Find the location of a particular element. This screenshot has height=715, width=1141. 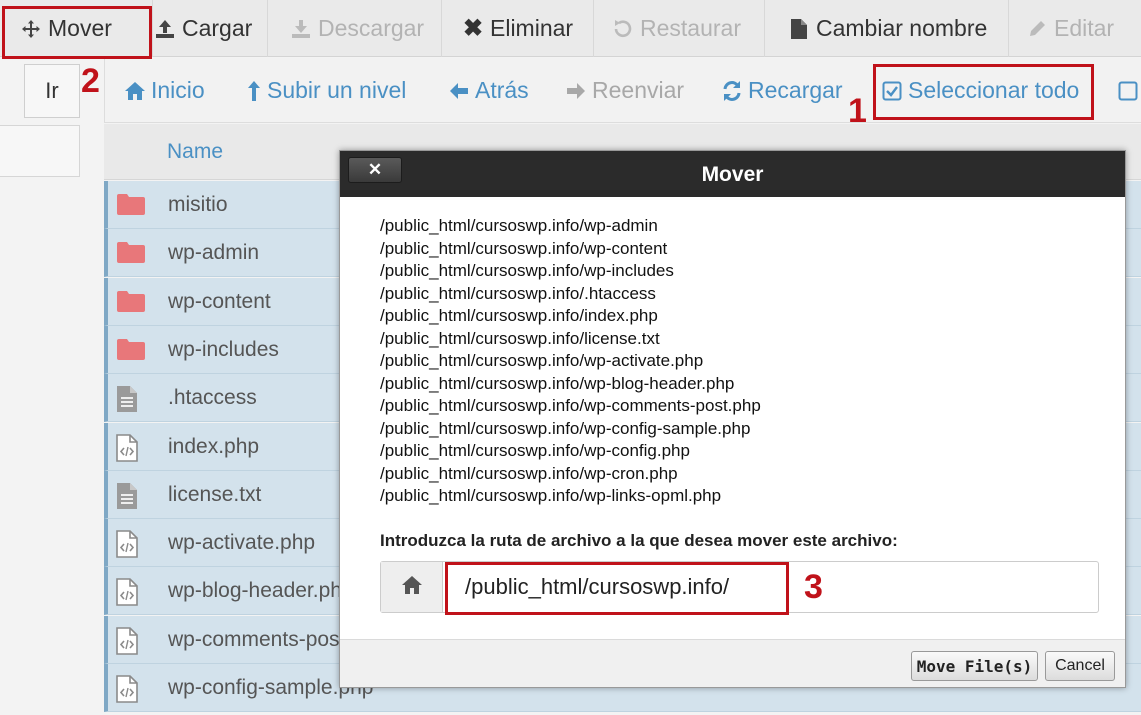

back-button-label: Atrás is located at coordinates (502, 90).